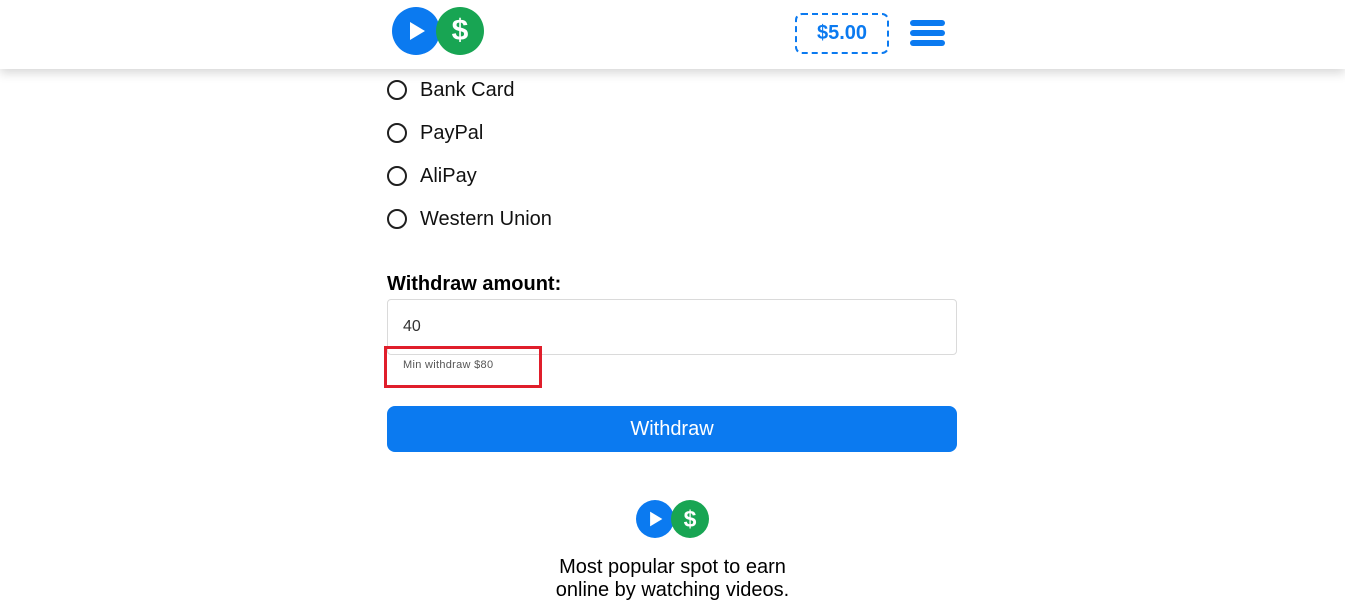 This screenshot has width=1345, height=609. I want to click on withdraw-amount-label: Withdraw amount:, so click(474, 284).